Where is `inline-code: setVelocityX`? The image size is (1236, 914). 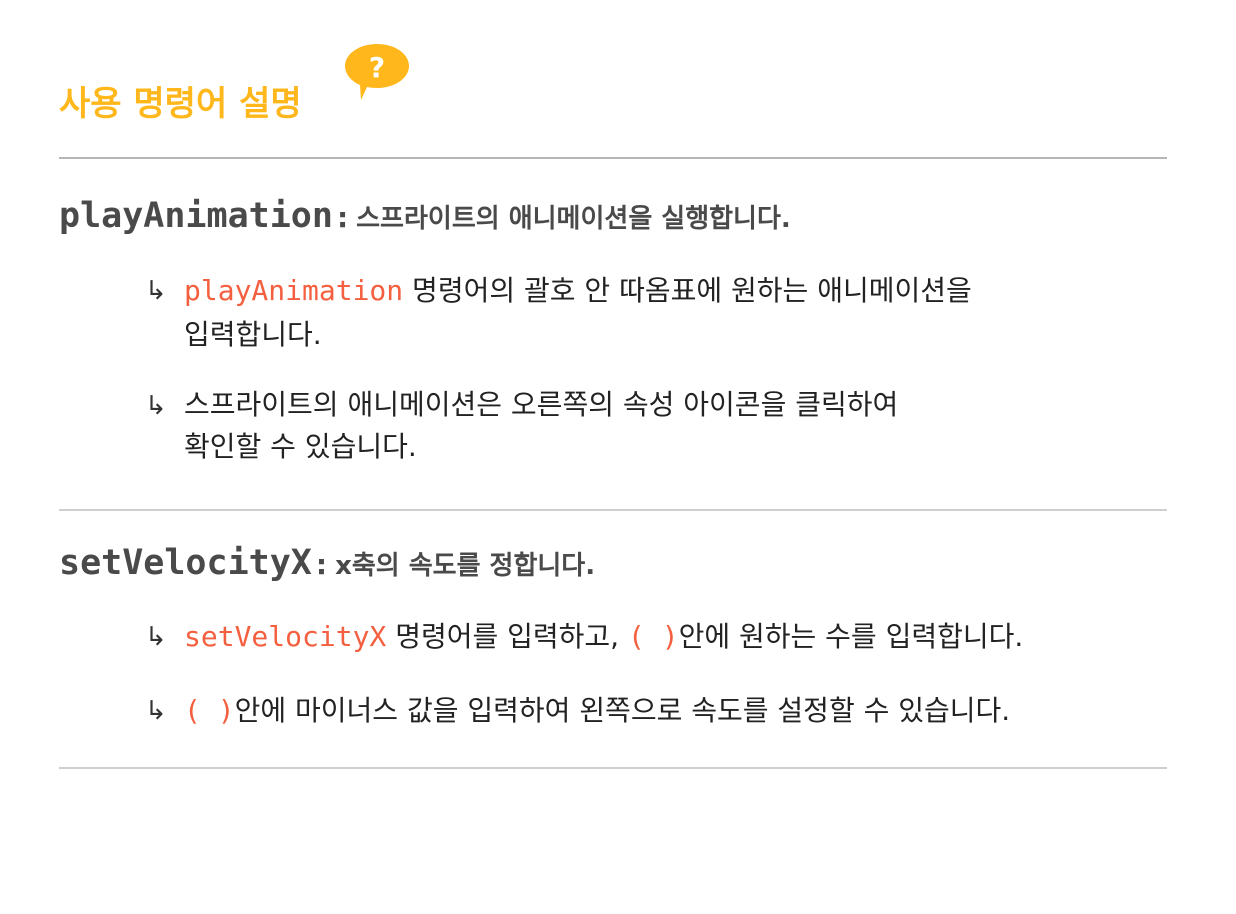 inline-code: setVelocityX is located at coordinates (285, 636).